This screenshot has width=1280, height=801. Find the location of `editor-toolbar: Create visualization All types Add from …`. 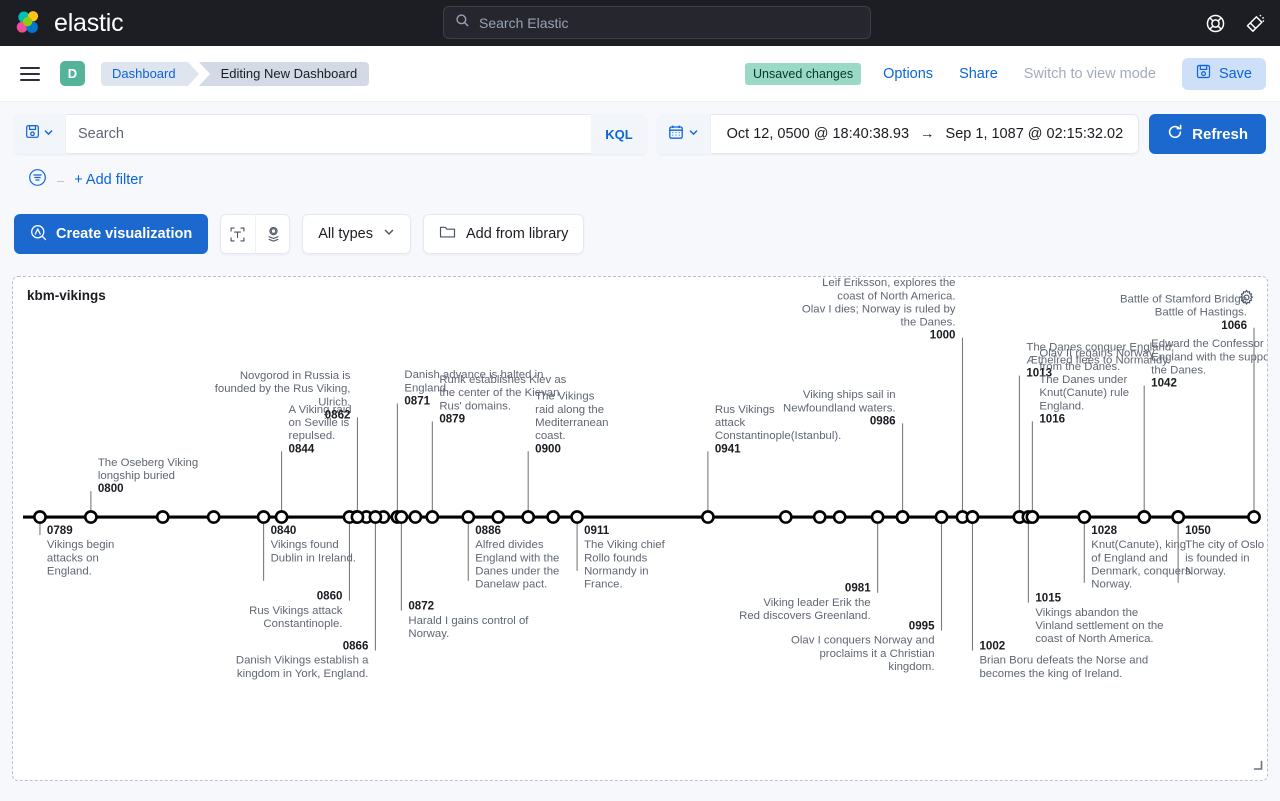

editor-toolbar: Create visualization All types Add from … is located at coordinates (640, 223).